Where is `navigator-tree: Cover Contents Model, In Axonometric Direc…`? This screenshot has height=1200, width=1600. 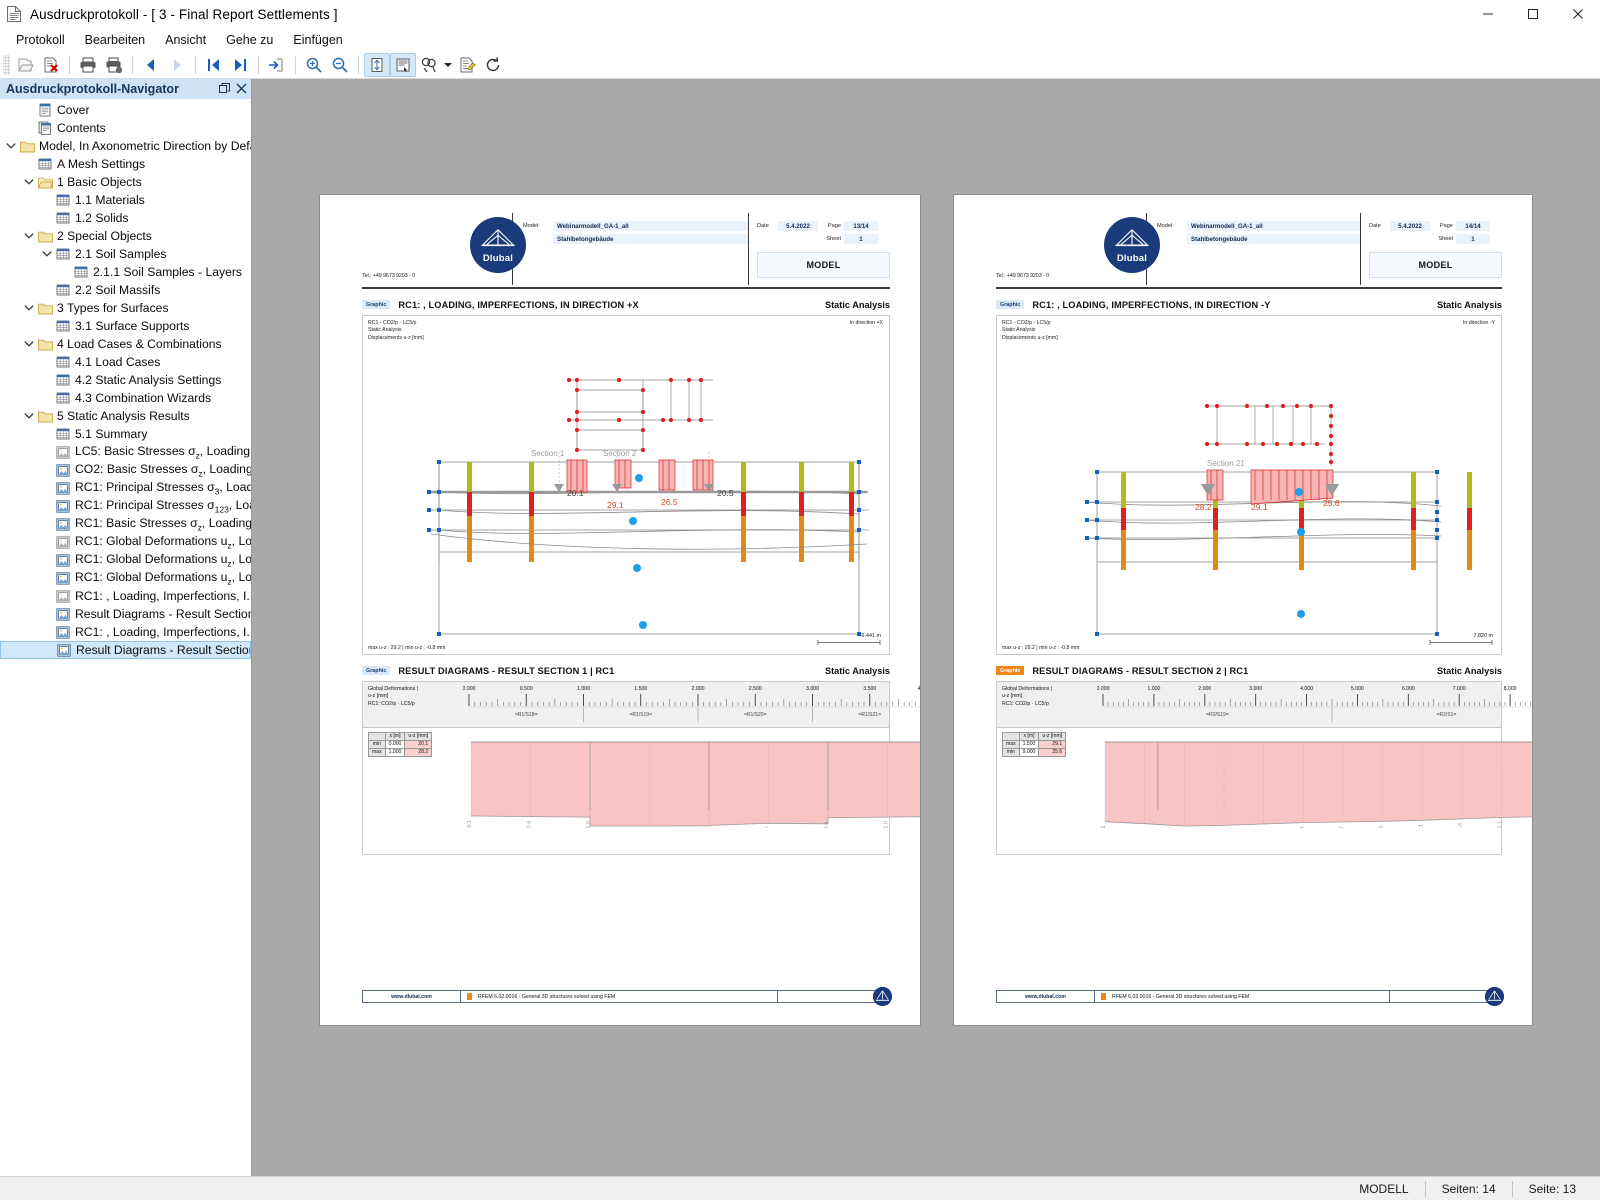 navigator-tree: Cover Contents Model, In Axonometric Direc… is located at coordinates (125, 637).